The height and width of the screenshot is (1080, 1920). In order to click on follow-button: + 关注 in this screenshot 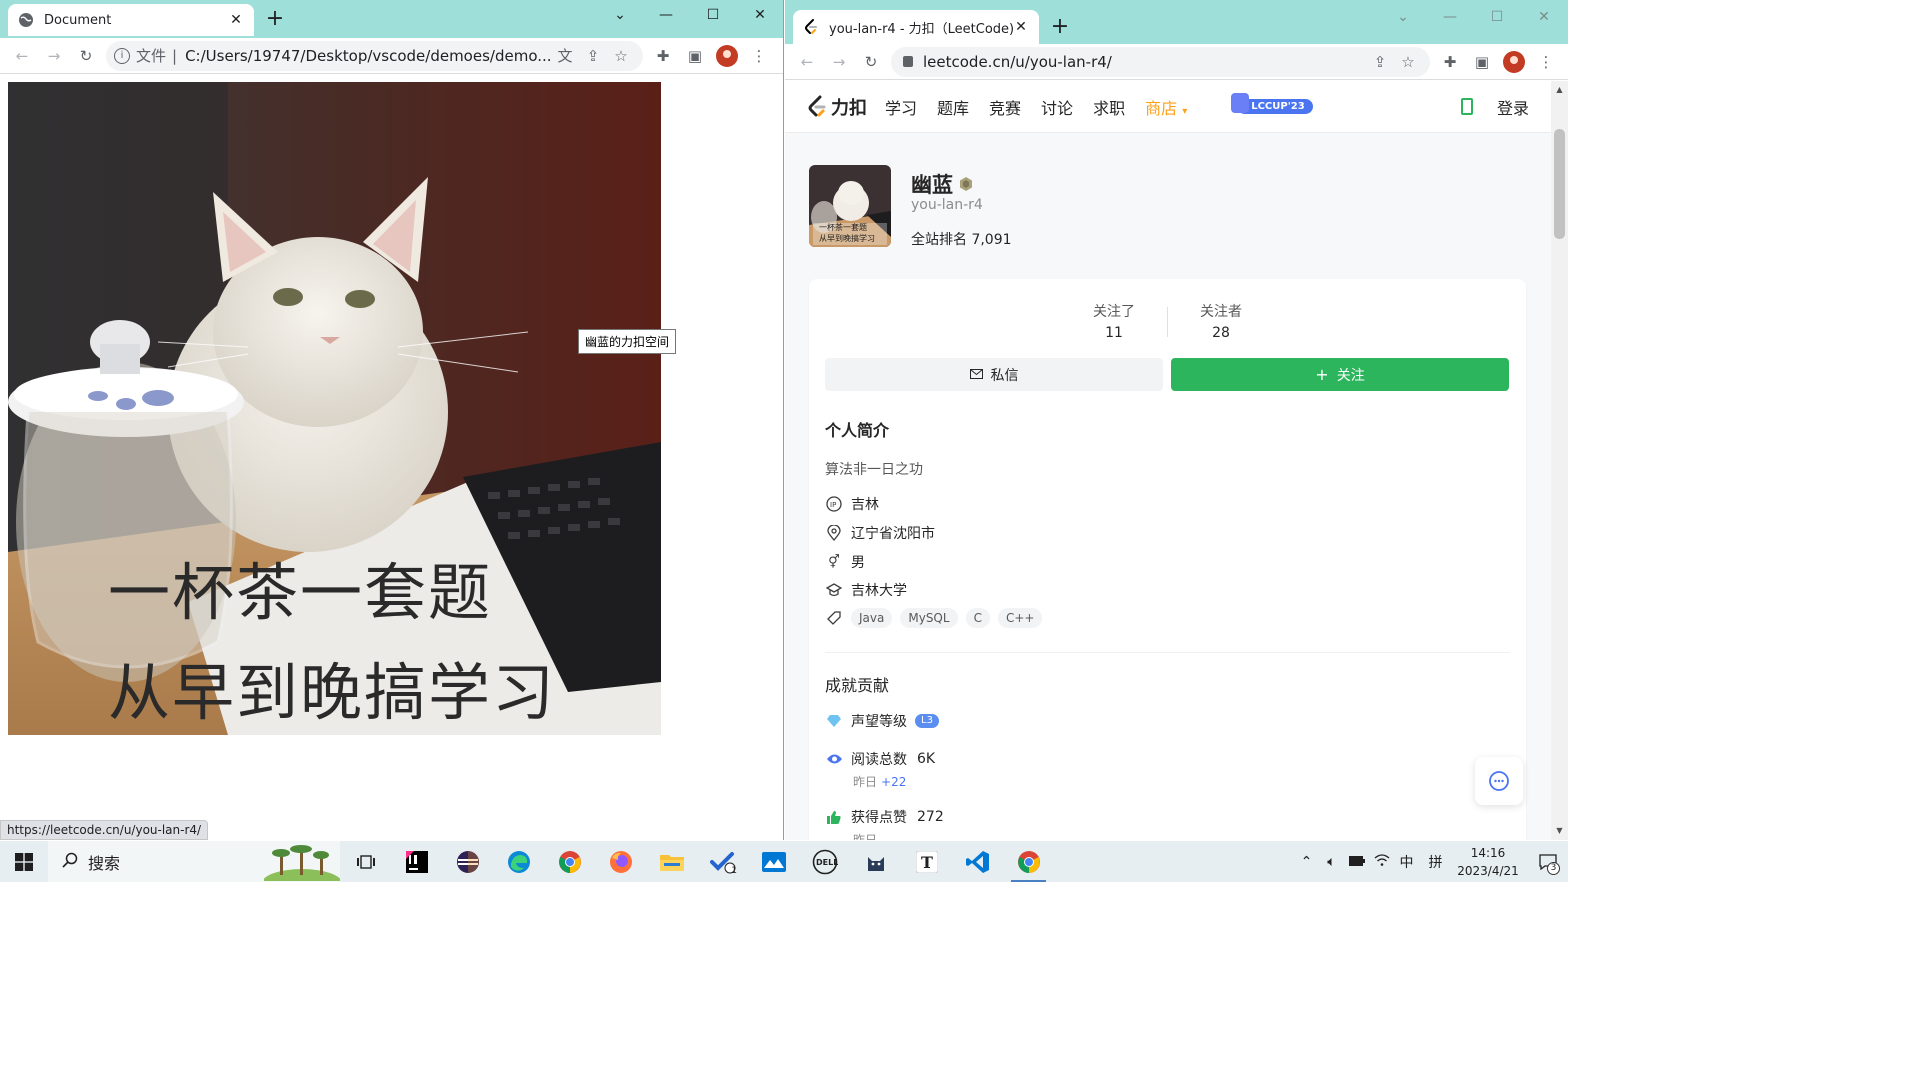, I will do `click(1340, 374)`.